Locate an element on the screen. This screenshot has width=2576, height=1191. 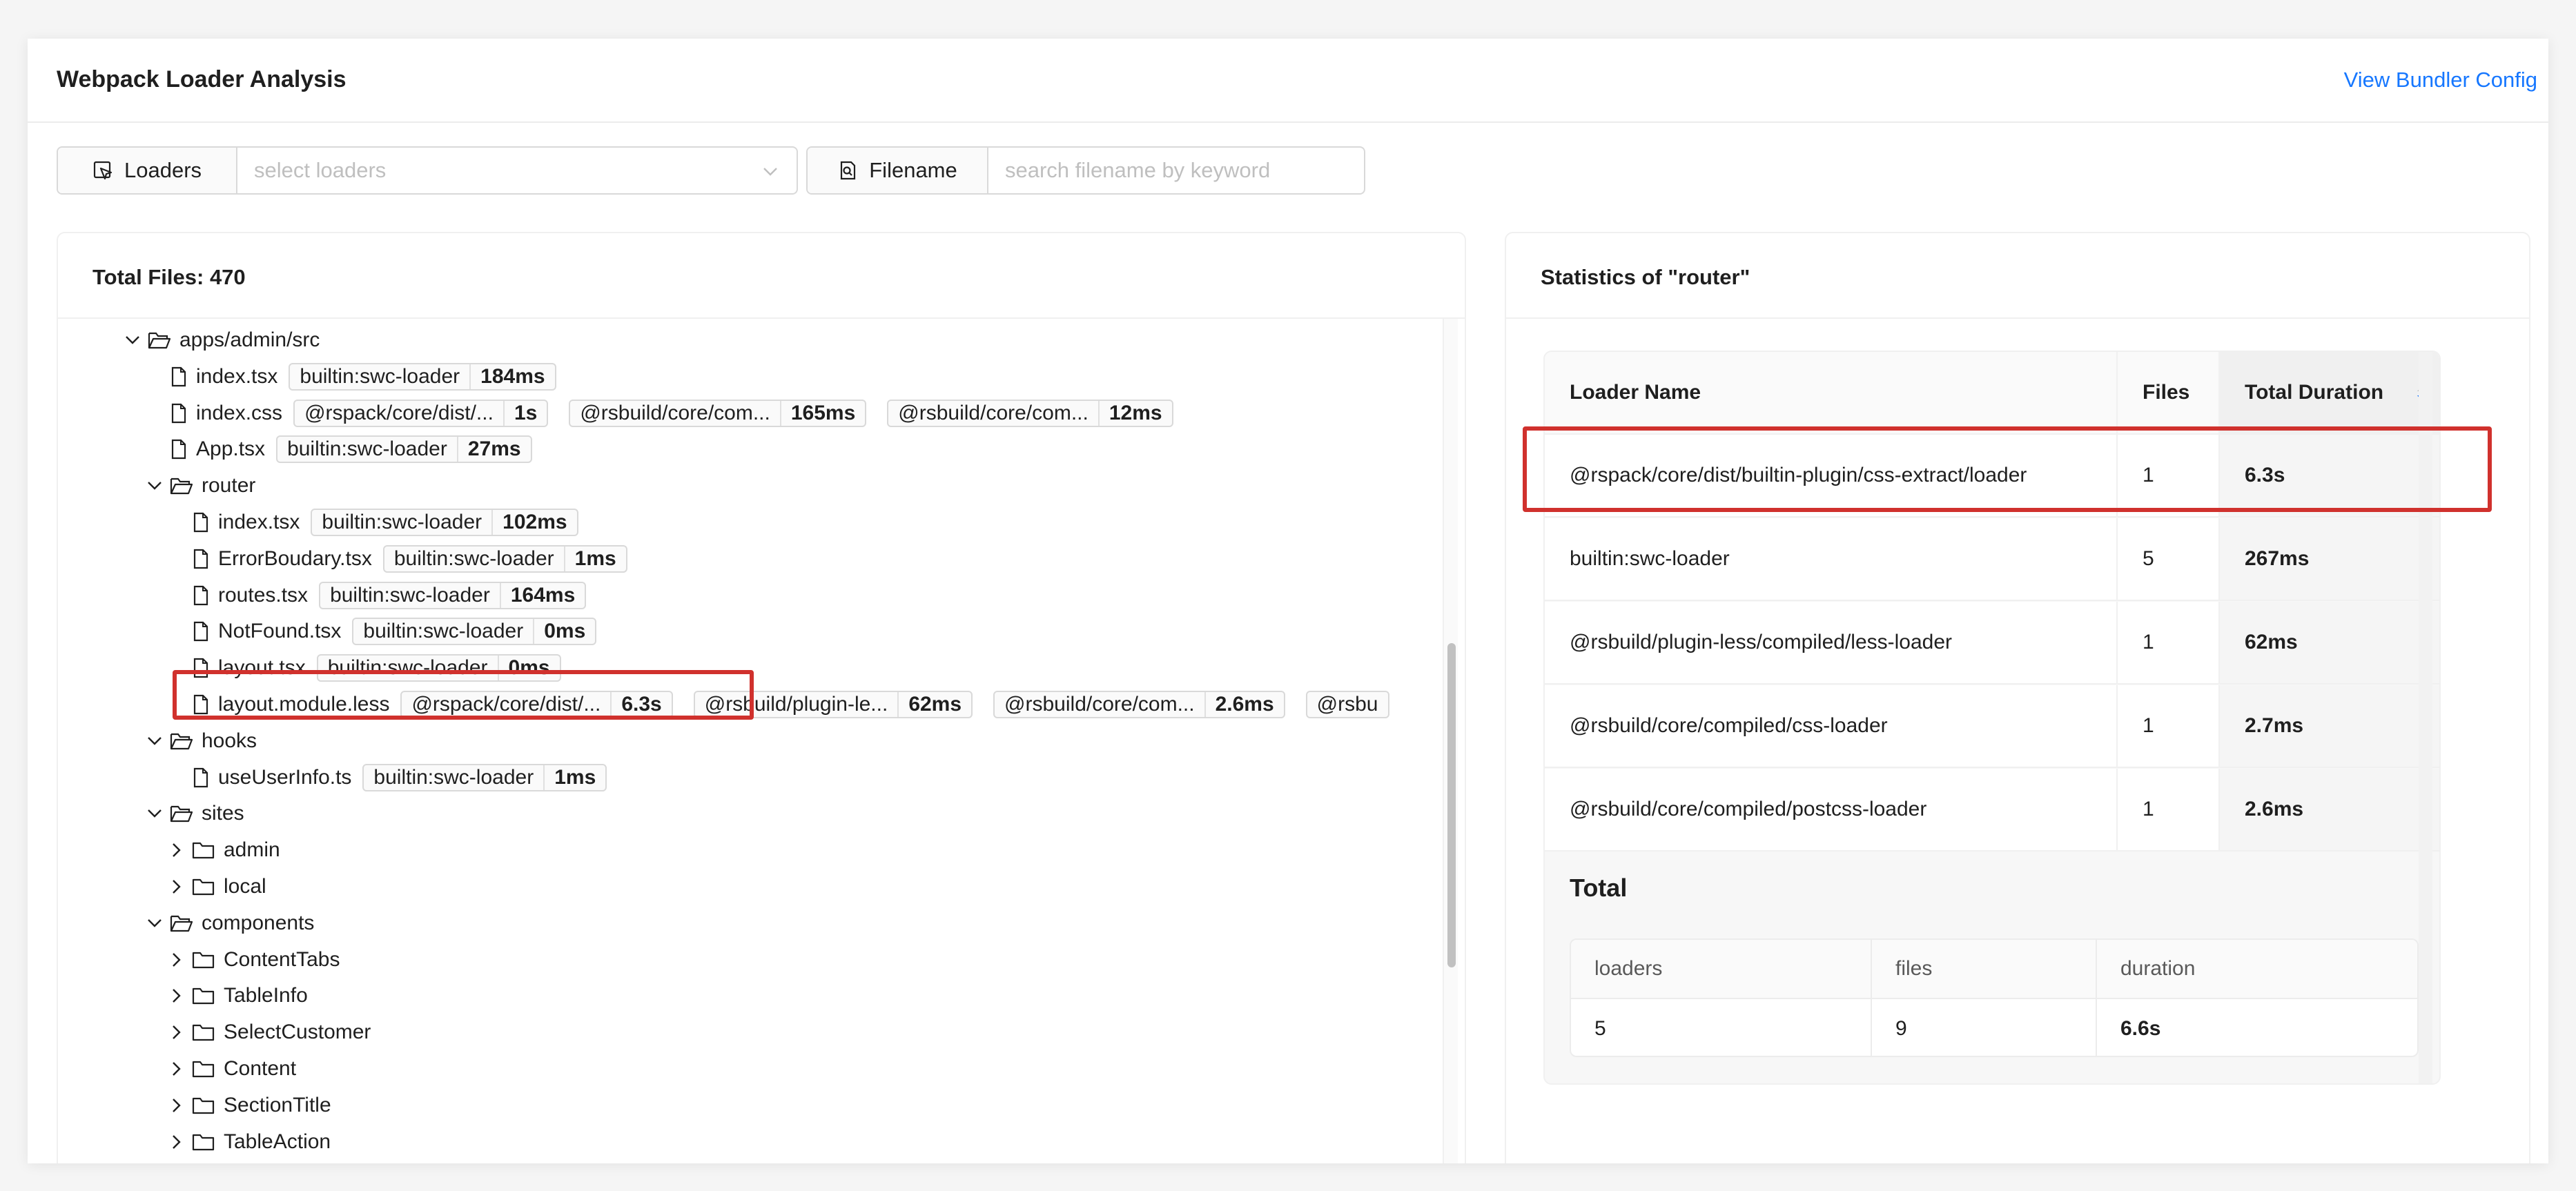
tree-folder-row: admin is located at coordinates (241, 850).